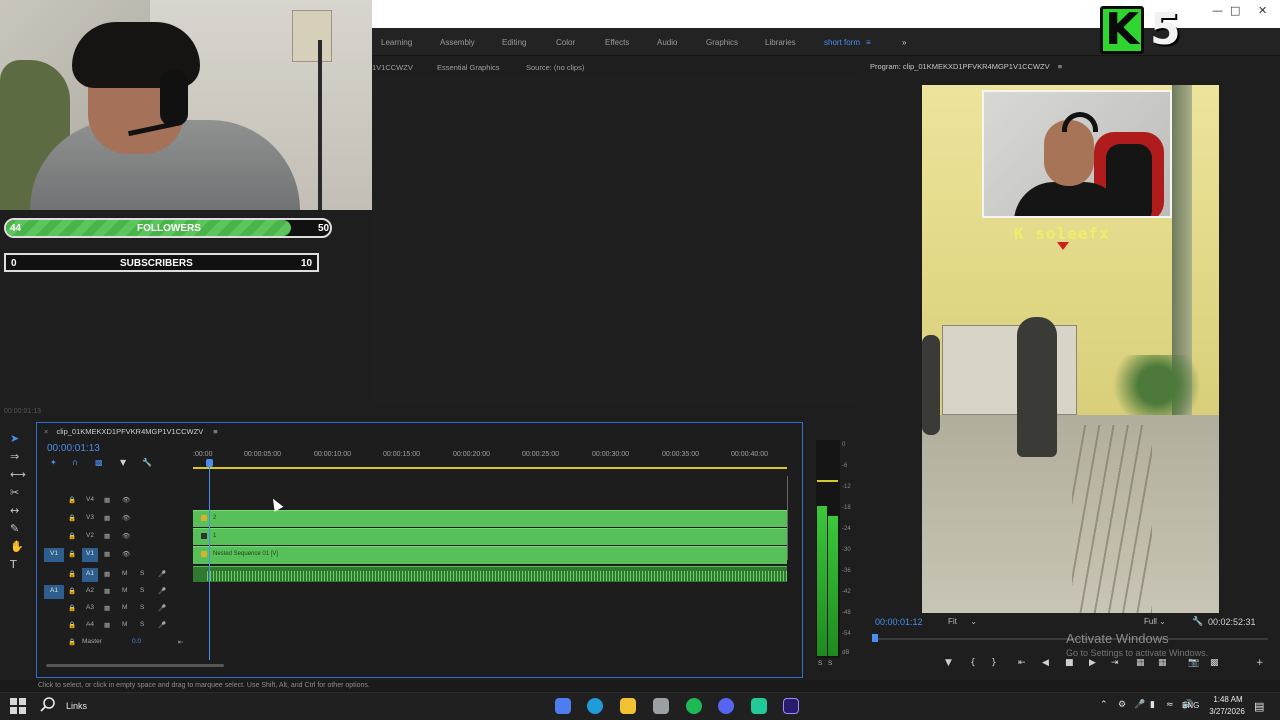  Describe the element at coordinates (468, 67) in the screenshot. I see `tab-essential-graphics: Essential Graphics` at that location.